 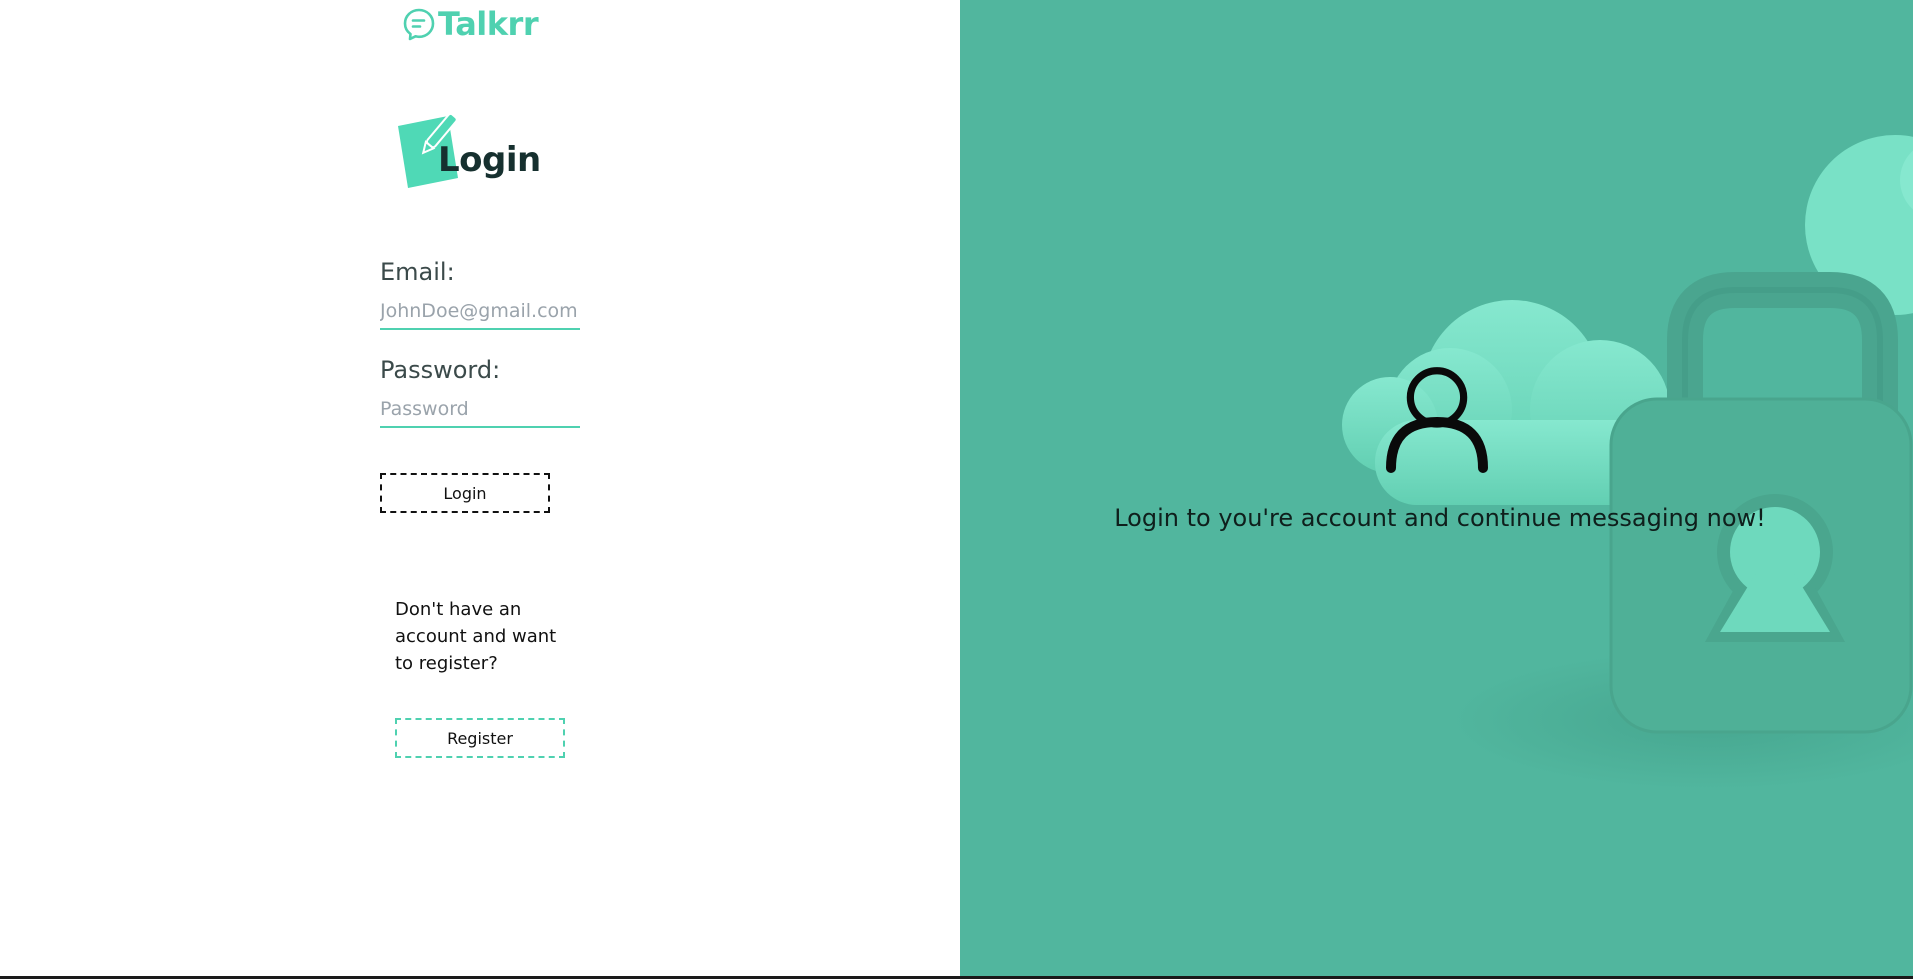 What do you see at coordinates (419, 24) in the screenshot?
I see `chat-bubble-icon` at bounding box center [419, 24].